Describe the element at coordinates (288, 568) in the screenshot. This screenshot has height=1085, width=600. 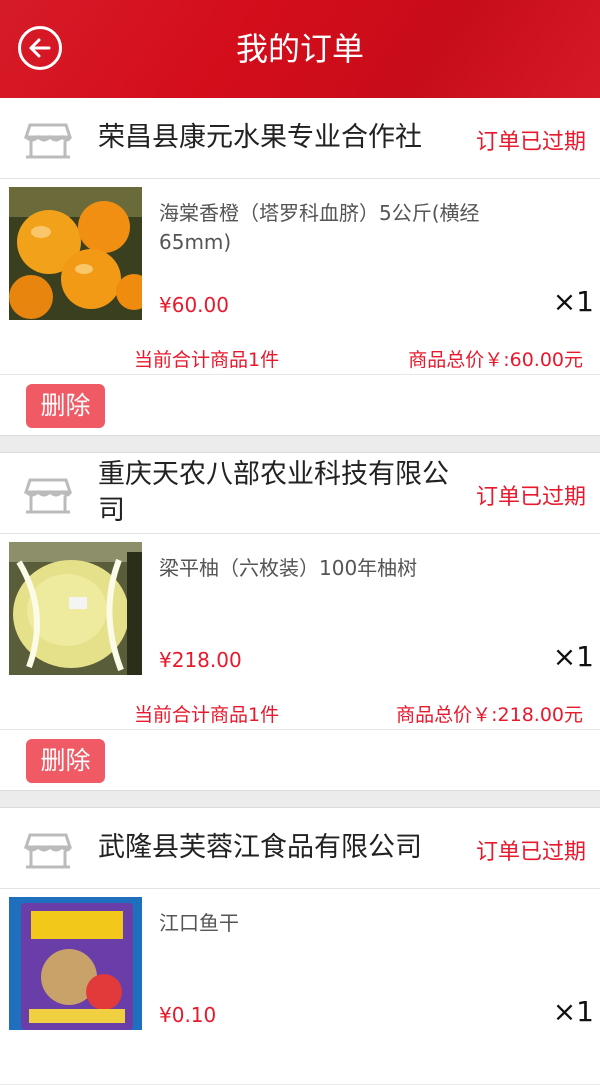
I see `product-name: 梁平柚（六枚装）100年柚树` at that location.